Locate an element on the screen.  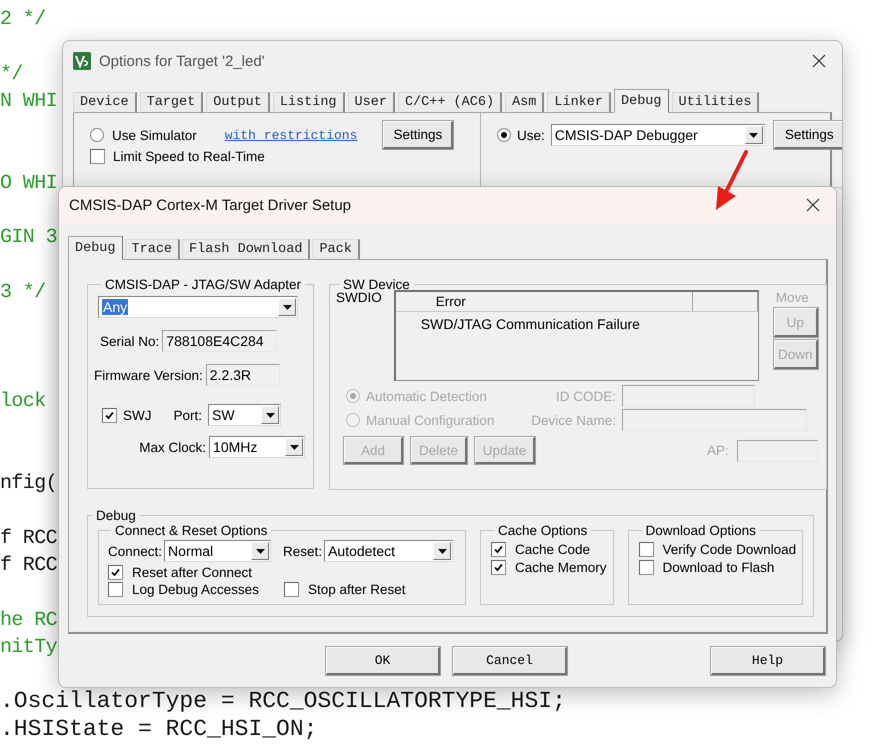
dialog-button: OK is located at coordinates (383, 661).